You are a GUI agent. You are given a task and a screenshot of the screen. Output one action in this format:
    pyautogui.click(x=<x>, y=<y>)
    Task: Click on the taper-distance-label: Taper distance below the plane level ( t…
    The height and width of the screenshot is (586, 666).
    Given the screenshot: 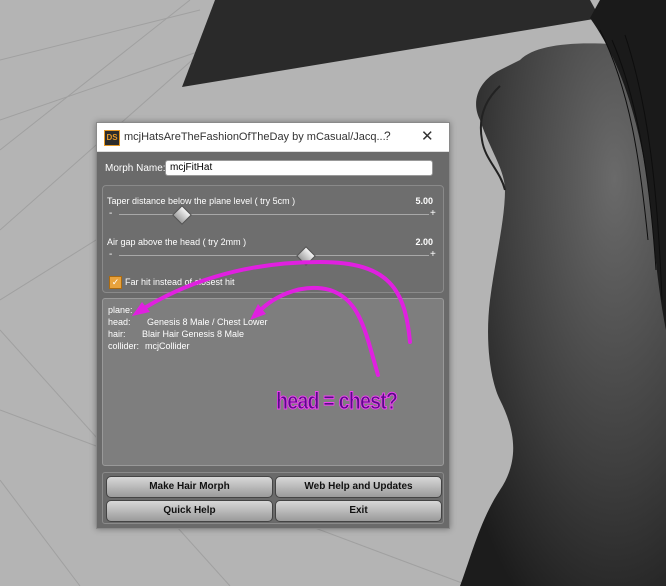 What is the action you would take?
    pyautogui.click(x=201, y=201)
    